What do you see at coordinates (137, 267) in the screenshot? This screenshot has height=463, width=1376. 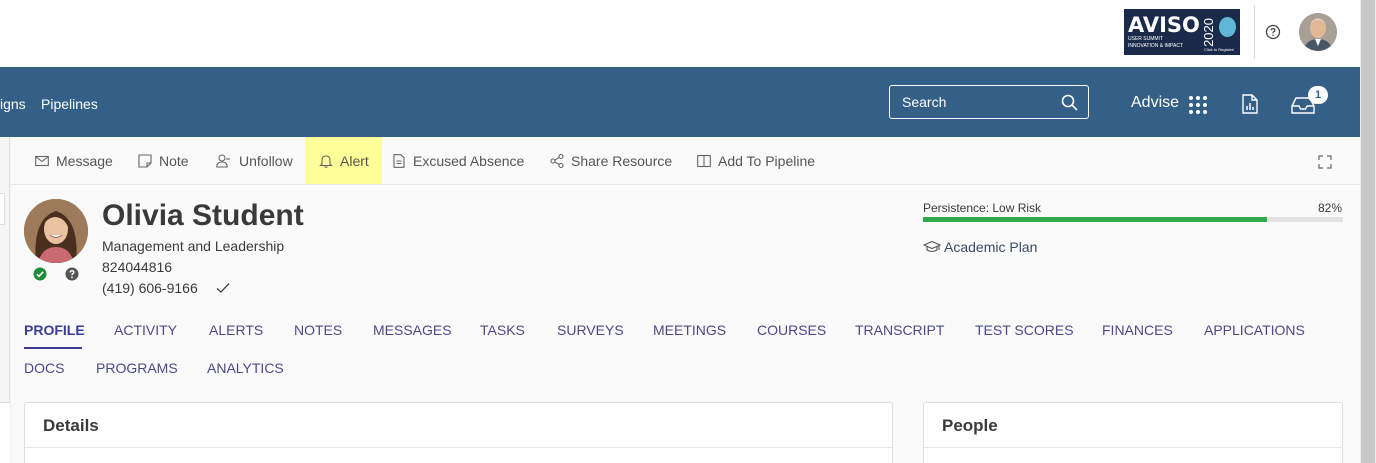 I see `student-id: 824044816` at bounding box center [137, 267].